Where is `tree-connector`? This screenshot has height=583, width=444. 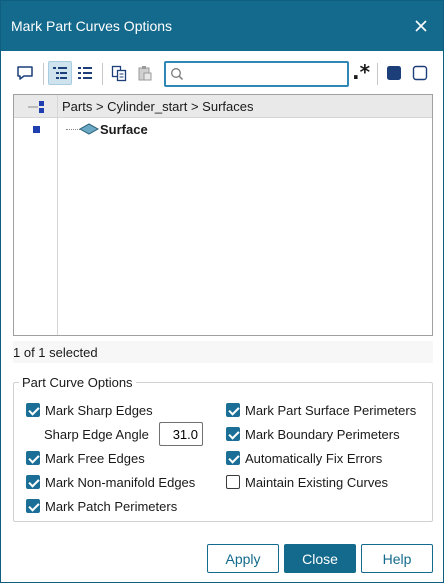 tree-connector is located at coordinates (73, 129).